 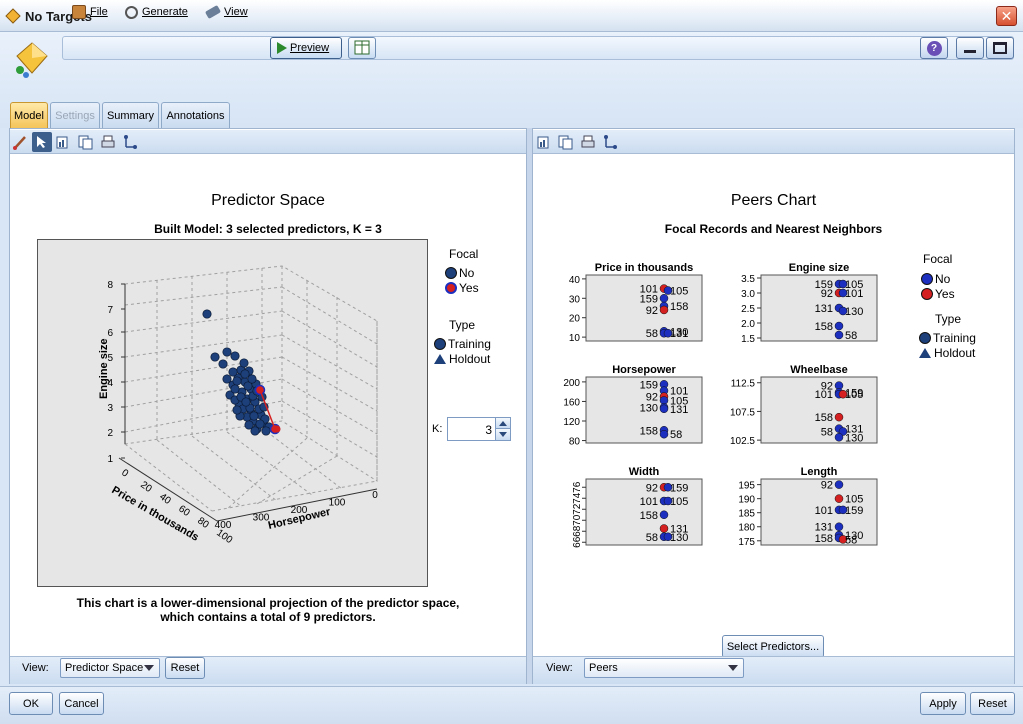 What do you see at coordinates (575, 280) in the screenshot?
I see `subplot-tick-label: 40` at bounding box center [575, 280].